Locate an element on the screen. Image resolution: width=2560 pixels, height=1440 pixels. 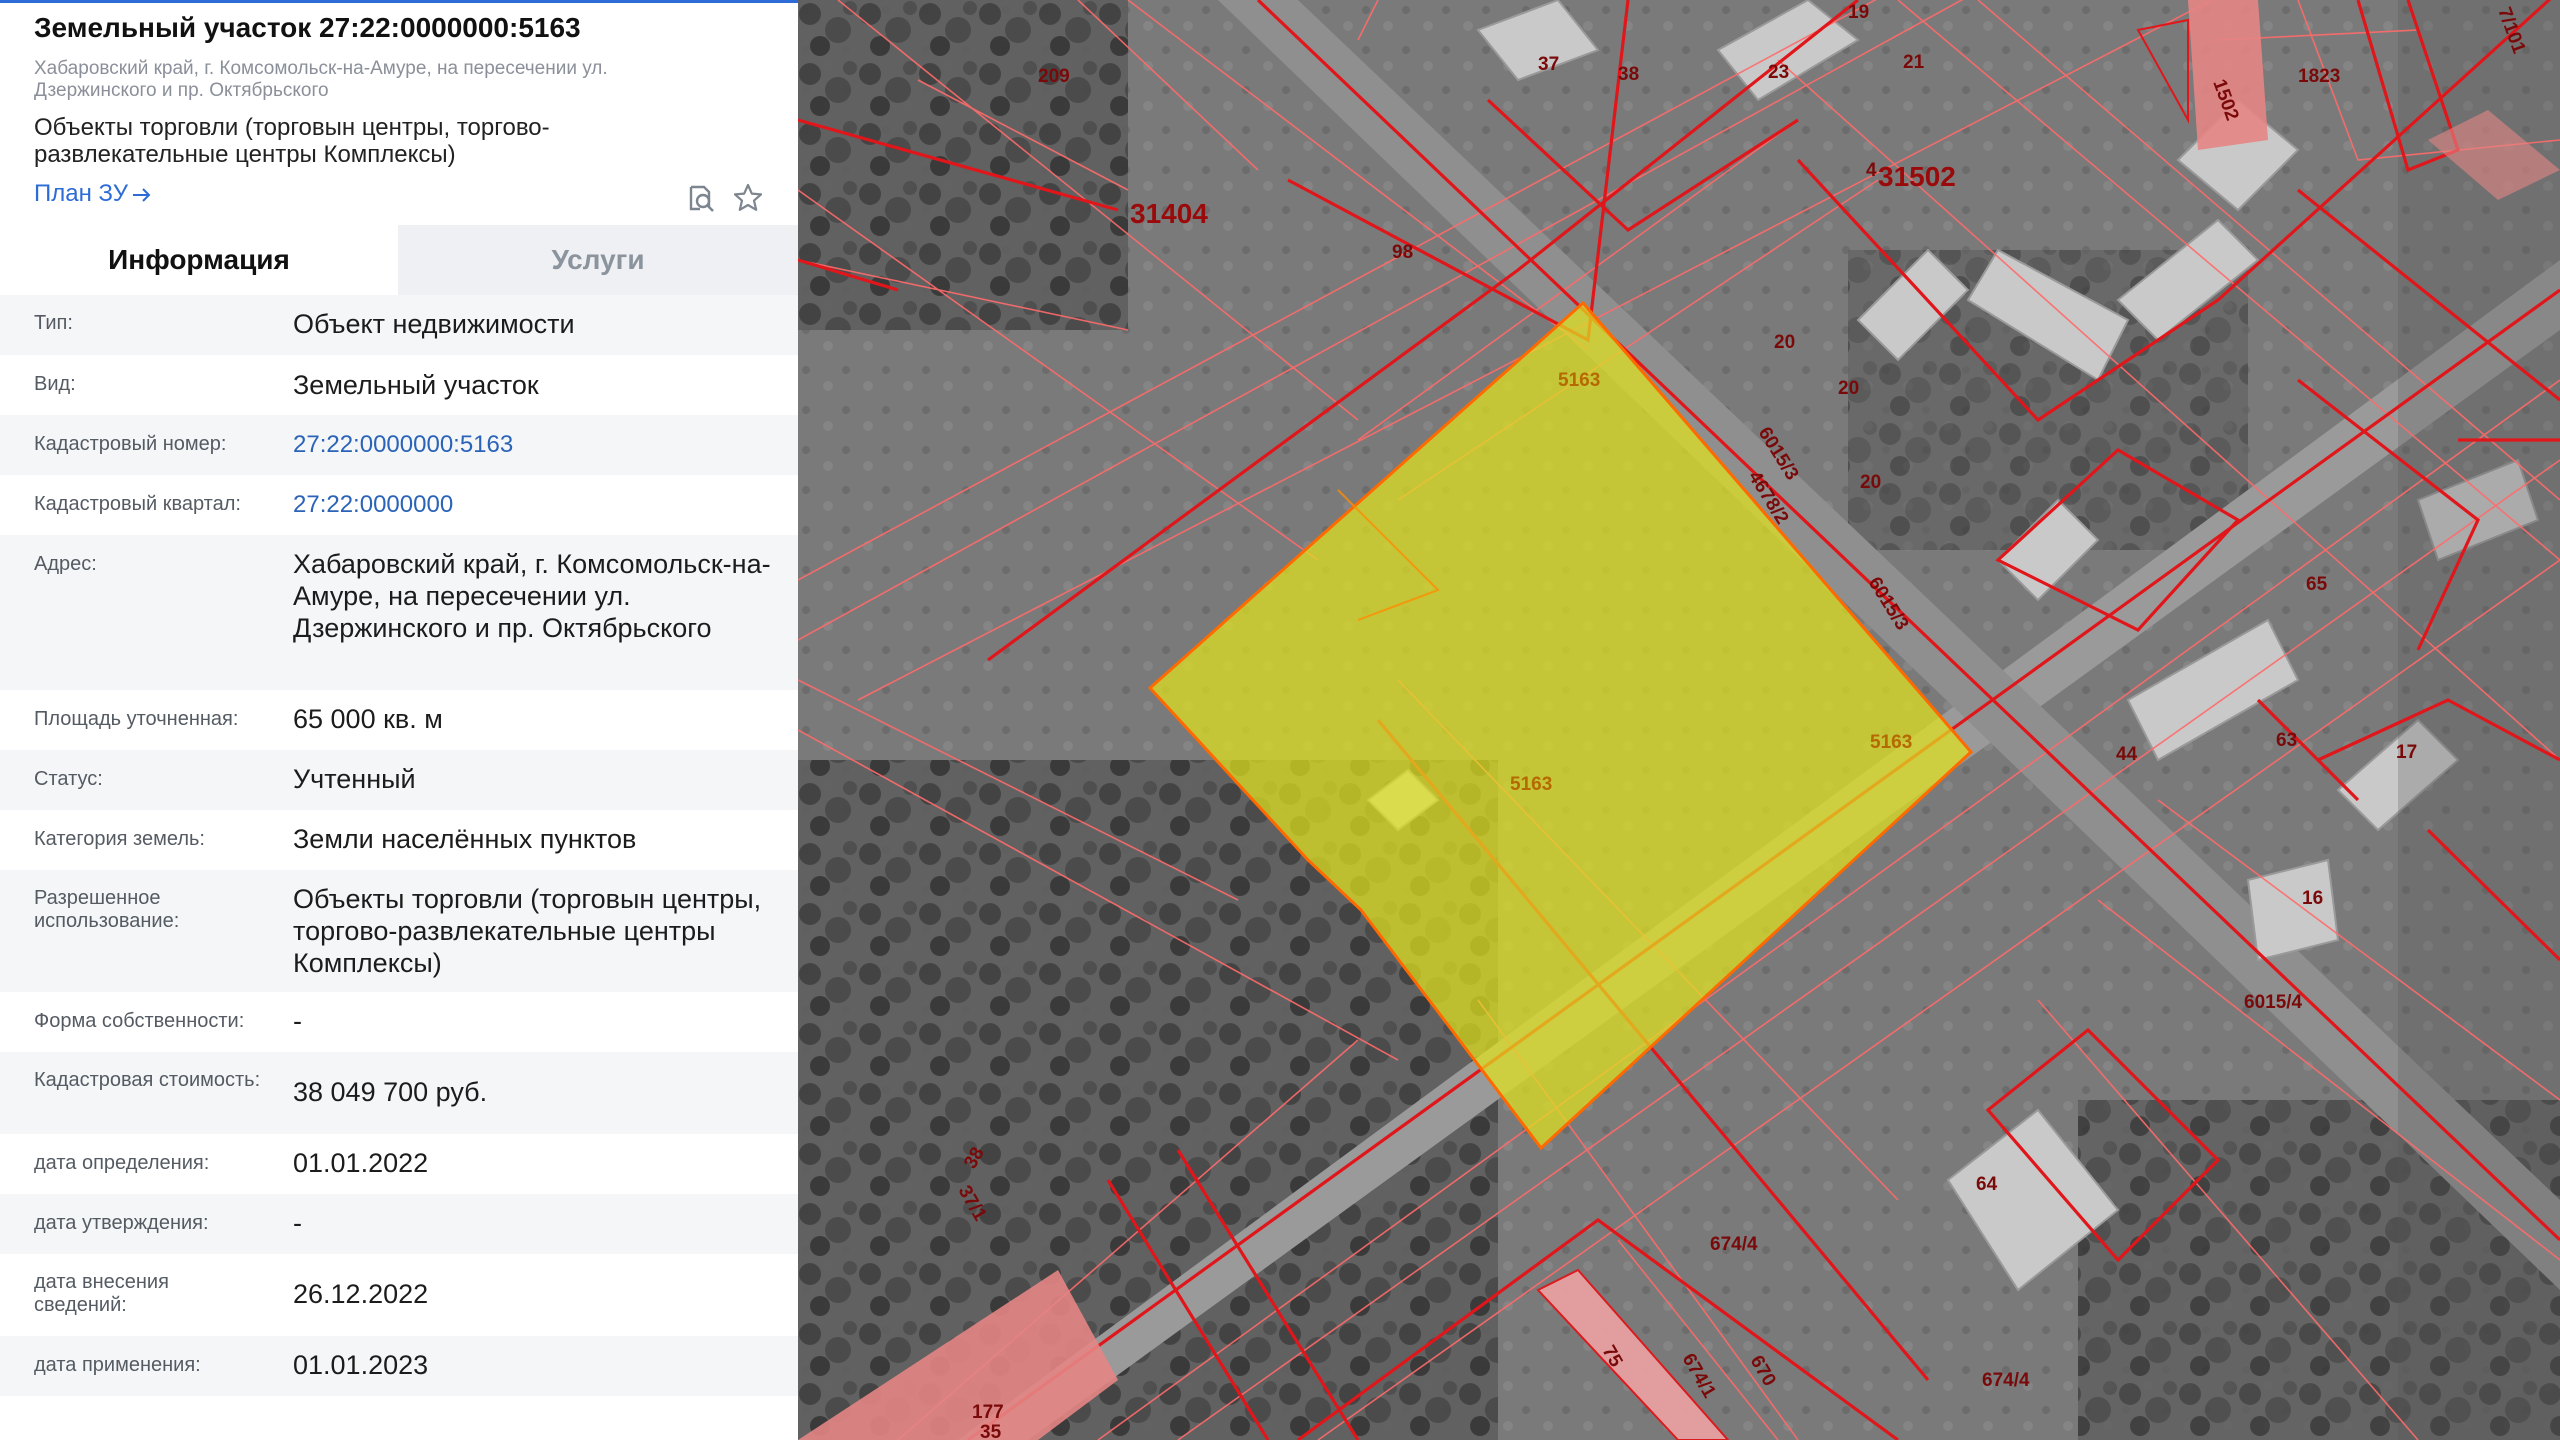
tabs-bar: Информация Услуги is located at coordinates (399, 260).